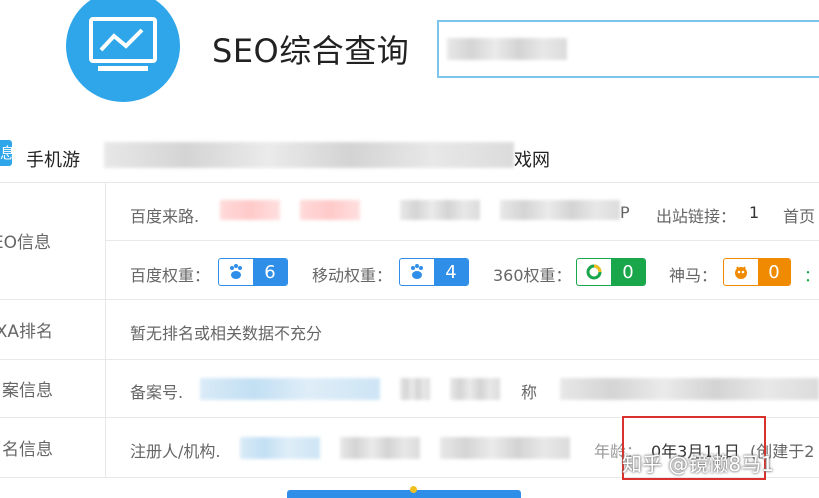  I want to click on site-title-start: 手机游, so click(53, 160).